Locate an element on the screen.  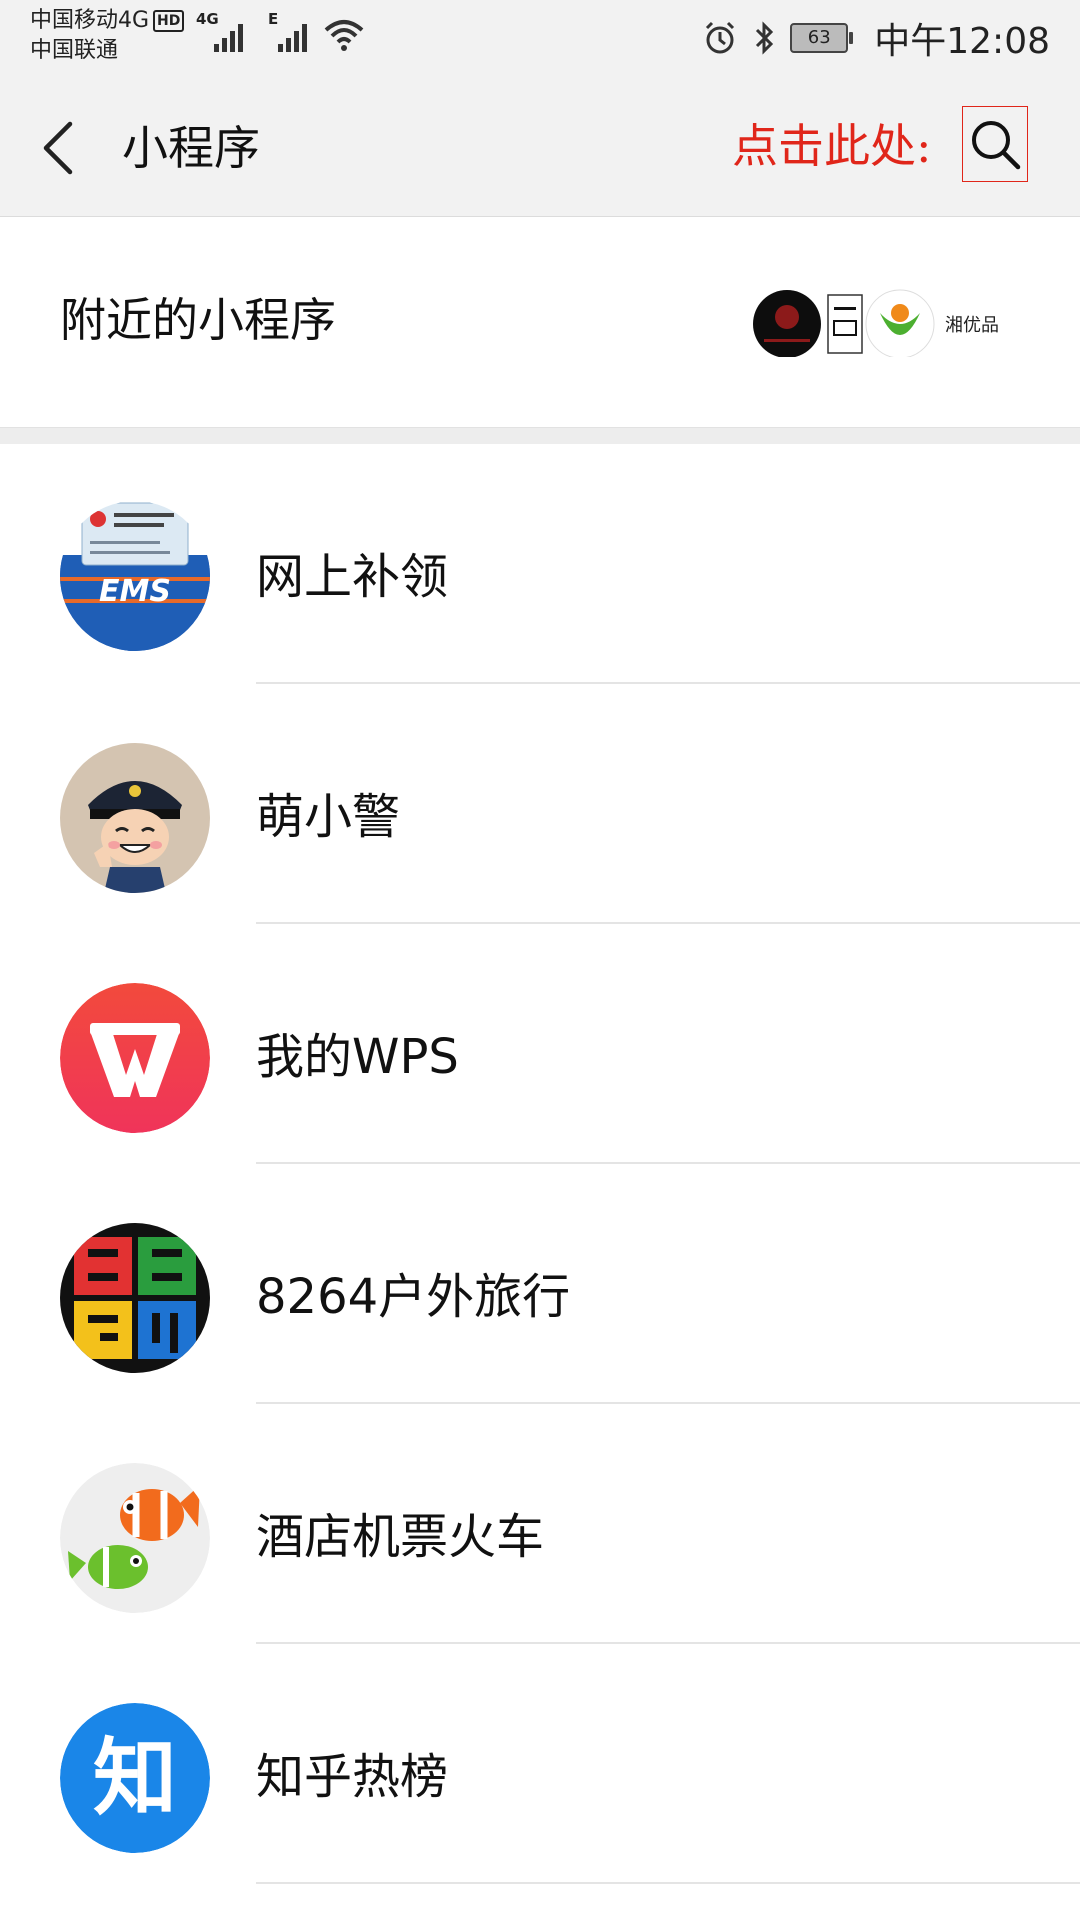
list-item: 我的WPS is located at coordinates (540, 1043).